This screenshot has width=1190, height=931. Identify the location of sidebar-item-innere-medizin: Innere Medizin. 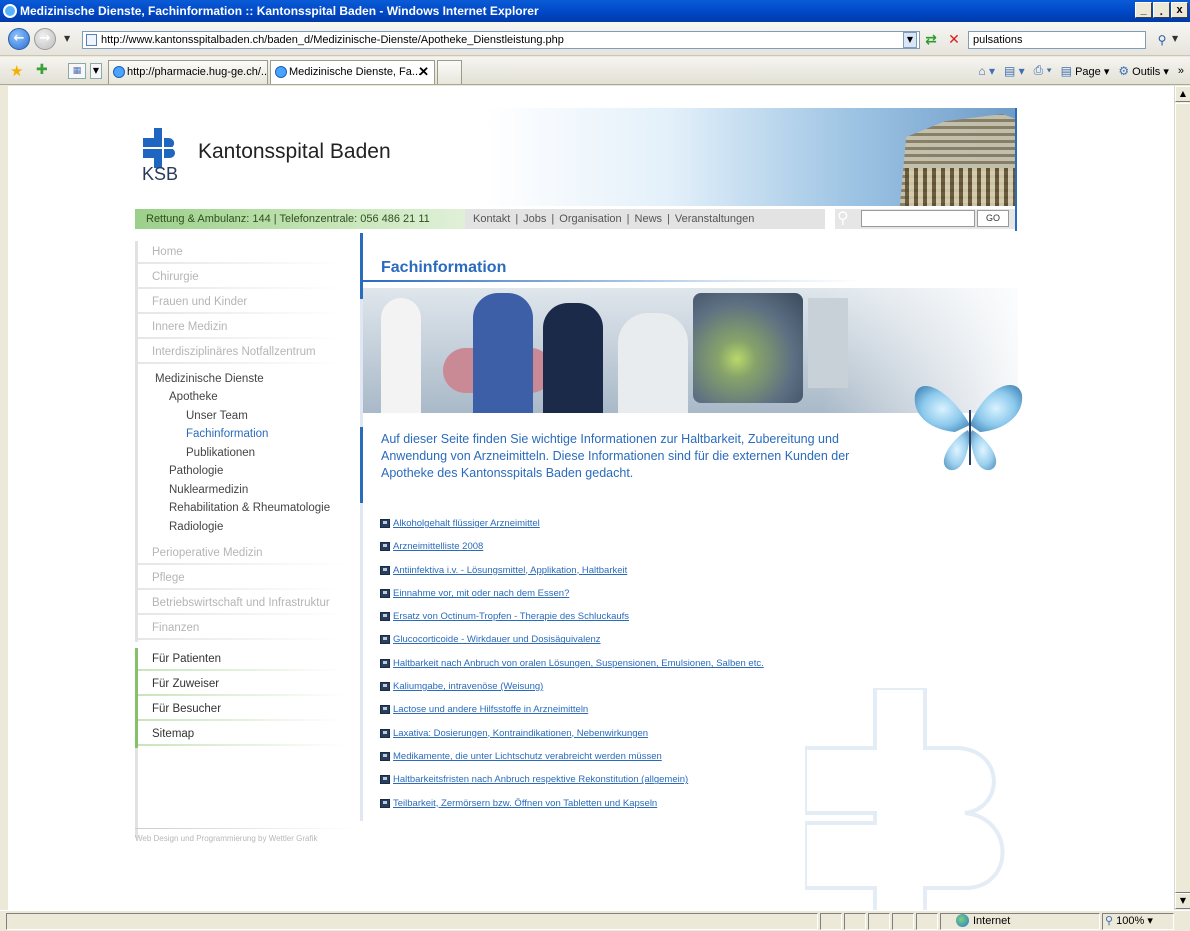
(240, 328).